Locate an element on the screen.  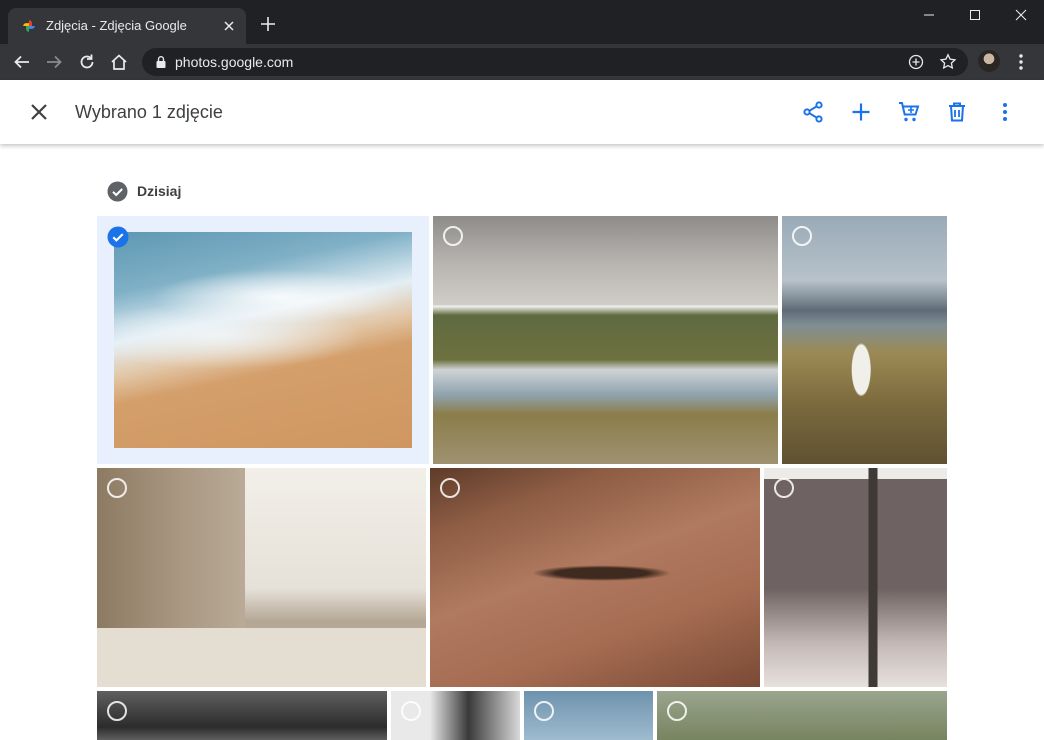
browser-toolbar: photos.google.com is located at coordinates (522, 62).